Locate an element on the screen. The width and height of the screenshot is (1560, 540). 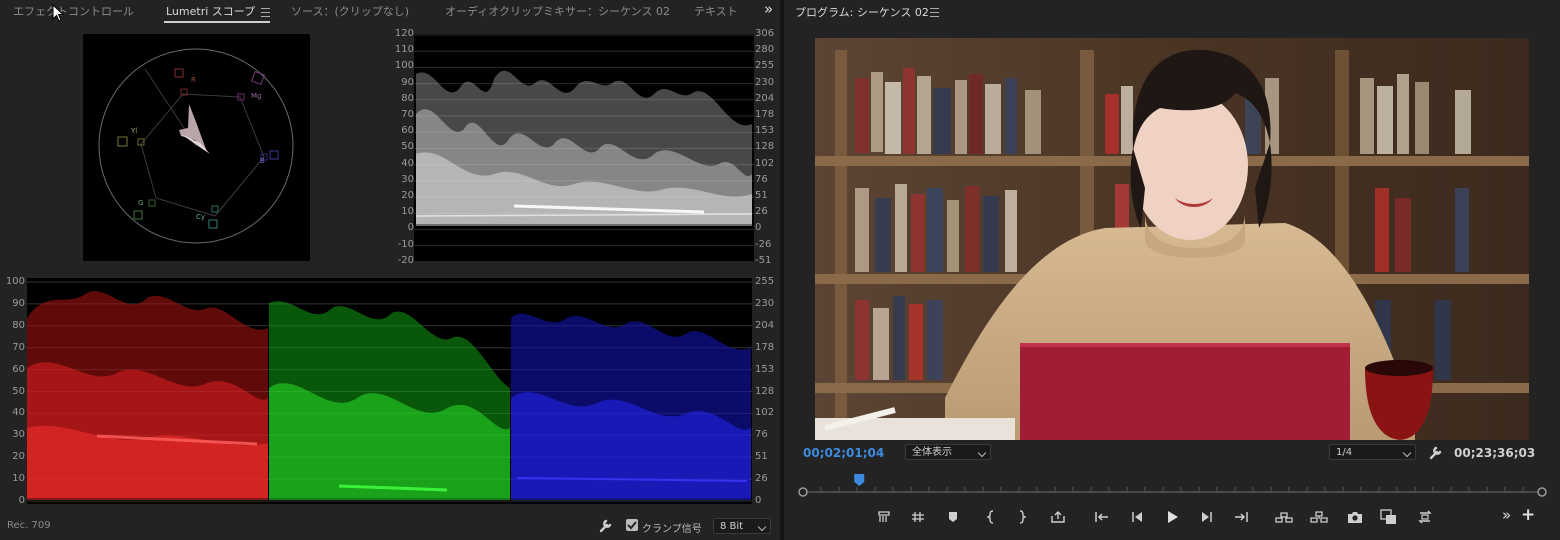
mark-in-button is located at coordinates (991, 517).